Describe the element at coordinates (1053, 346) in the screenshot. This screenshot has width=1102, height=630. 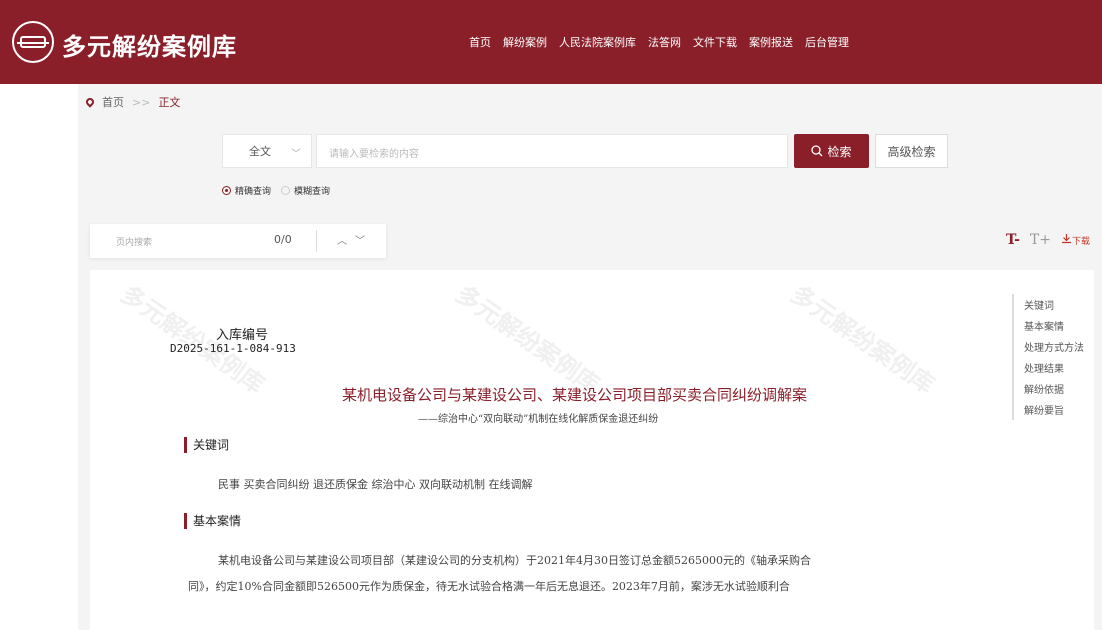
I see `outline-item-method: 处理方式方法` at that location.